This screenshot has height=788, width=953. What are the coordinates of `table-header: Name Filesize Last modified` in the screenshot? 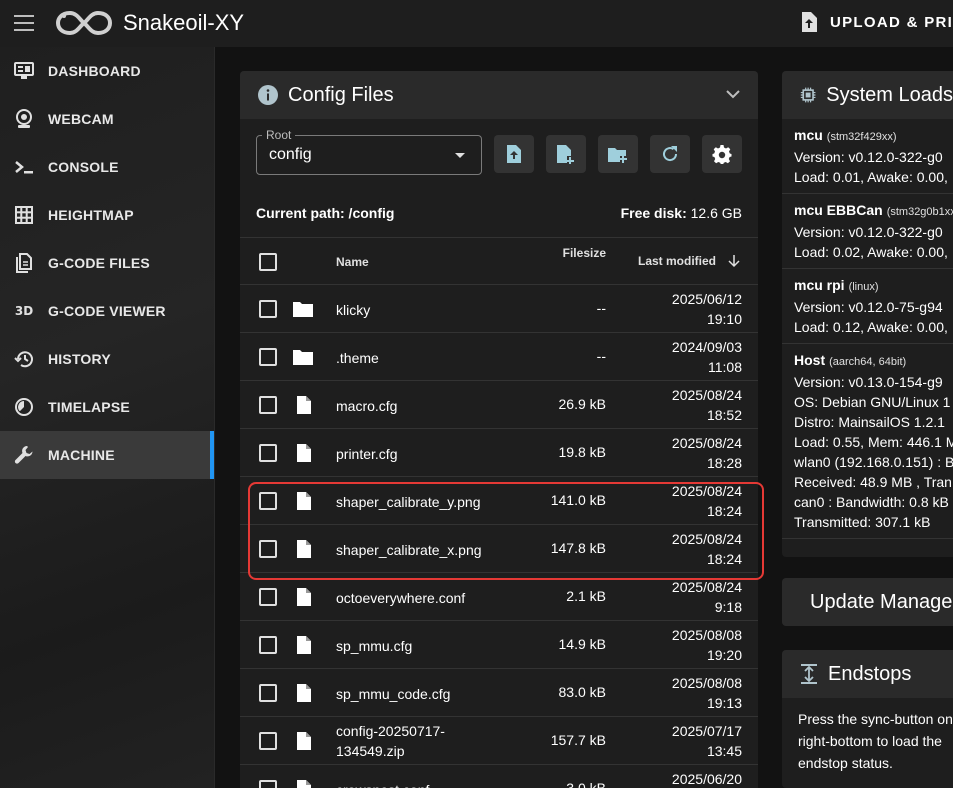 It's located at (499, 261).